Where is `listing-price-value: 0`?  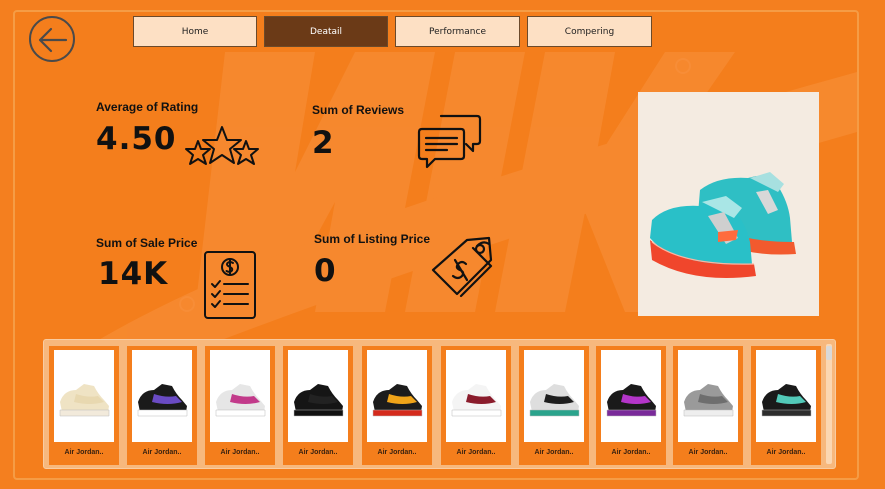 listing-price-value: 0 is located at coordinates (325, 271).